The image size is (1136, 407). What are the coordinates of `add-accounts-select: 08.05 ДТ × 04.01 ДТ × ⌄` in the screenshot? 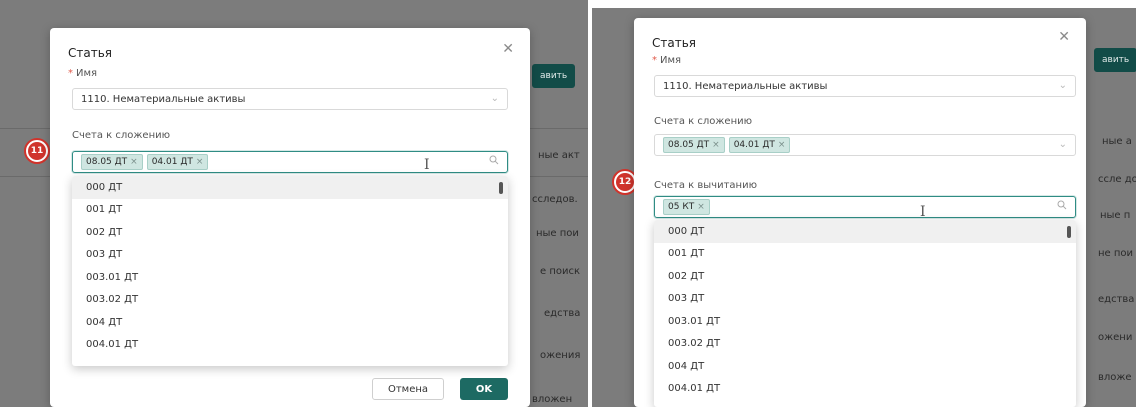 It's located at (865, 145).